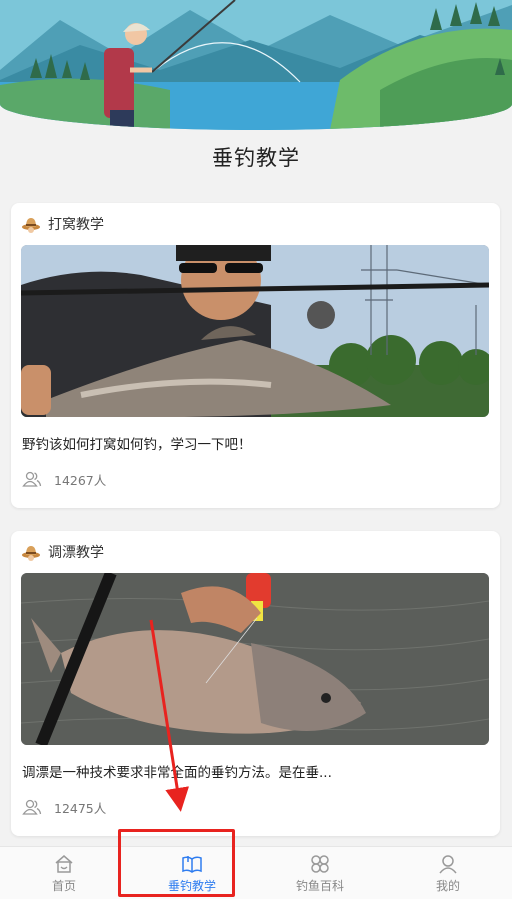 Image resolution: width=512 pixels, height=899 pixels. I want to click on tab-label: 我的, so click(447, 886).